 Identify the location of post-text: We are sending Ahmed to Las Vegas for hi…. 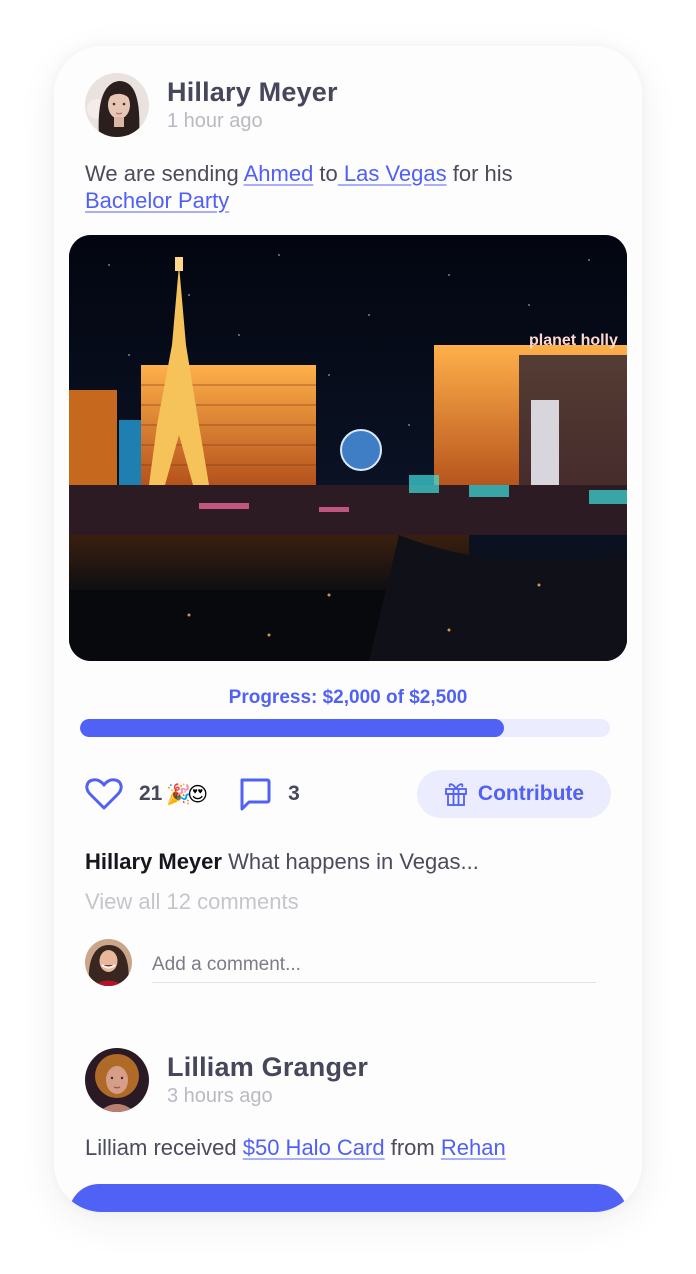
(345, 187).